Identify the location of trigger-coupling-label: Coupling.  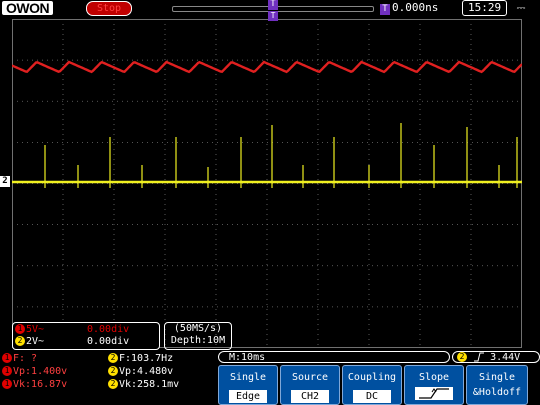
(372, 377).